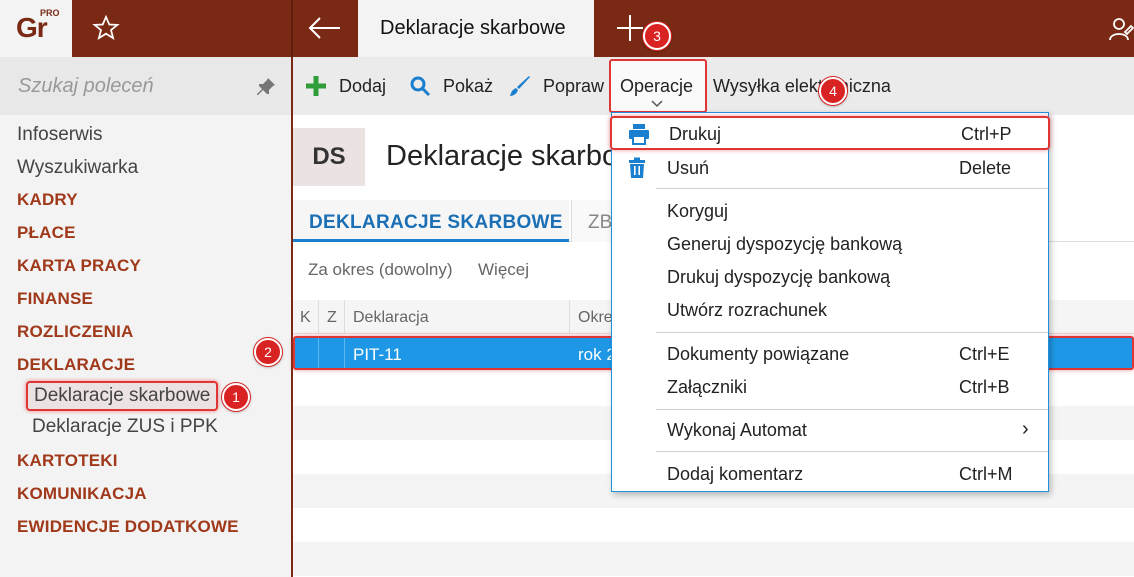  Describe the element at coordinates (329, 157) in the screenshot. I see `page-tile: DS` at that location.